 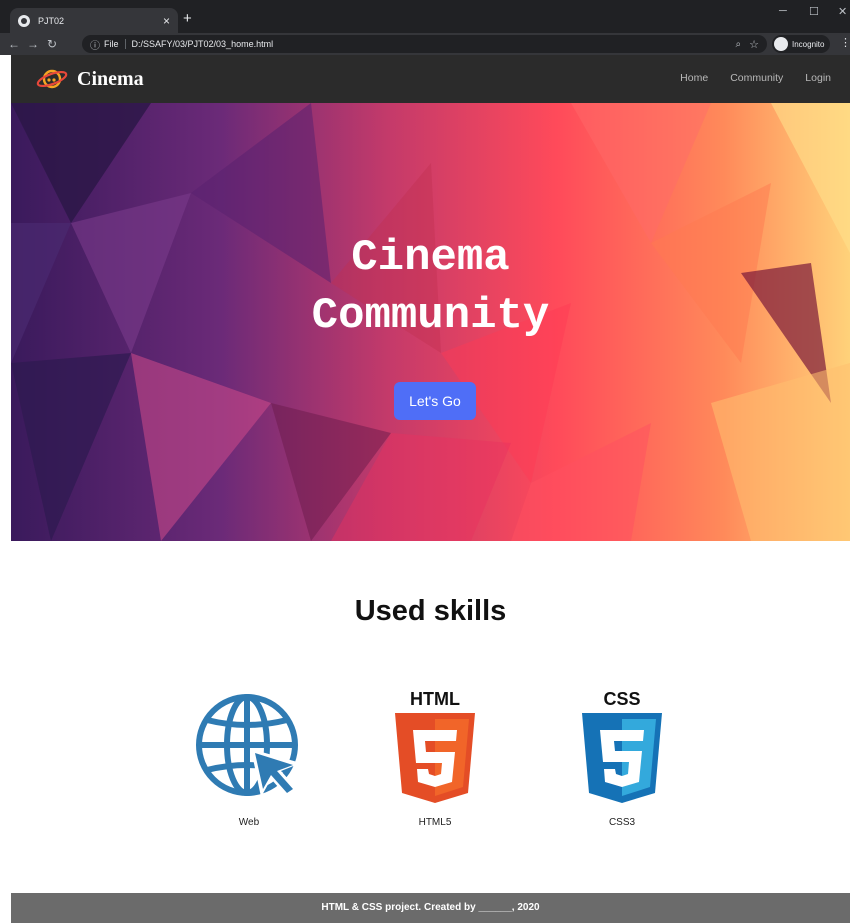 What do you see at coordinates (754, 44) in the screenshot?
I see `bookmark-star-icon: ☆` at bounding box center [754, 44].